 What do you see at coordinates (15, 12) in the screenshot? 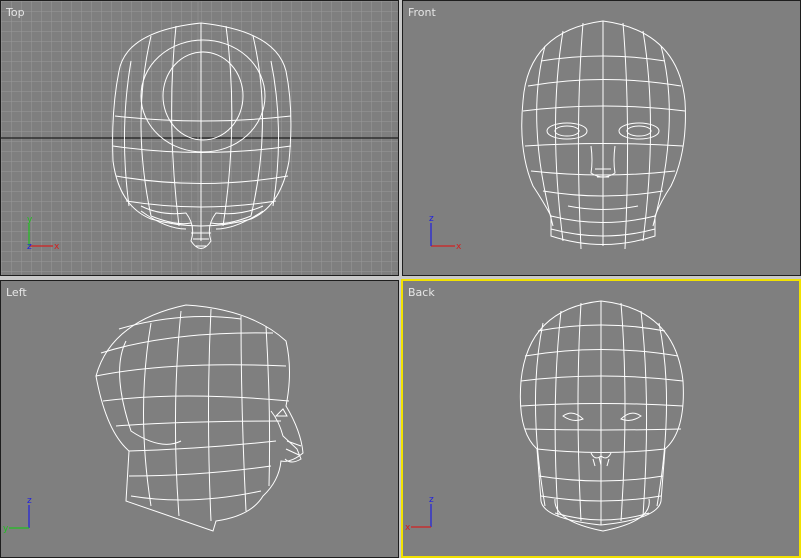
I see `viewport-label-top: Top` at bounding box center [15, 12].